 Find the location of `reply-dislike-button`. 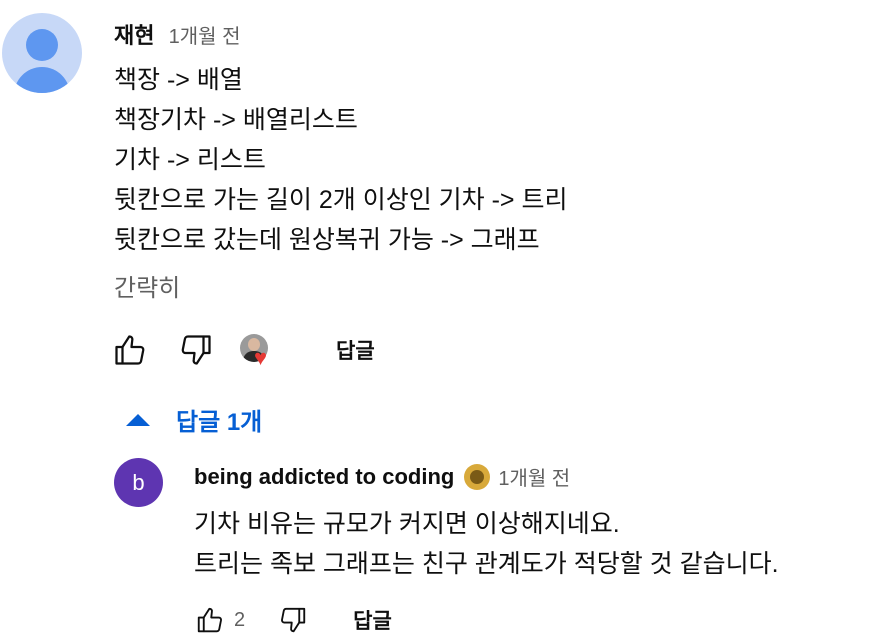

reply-dislike-button is located at coordinates (293, 620).